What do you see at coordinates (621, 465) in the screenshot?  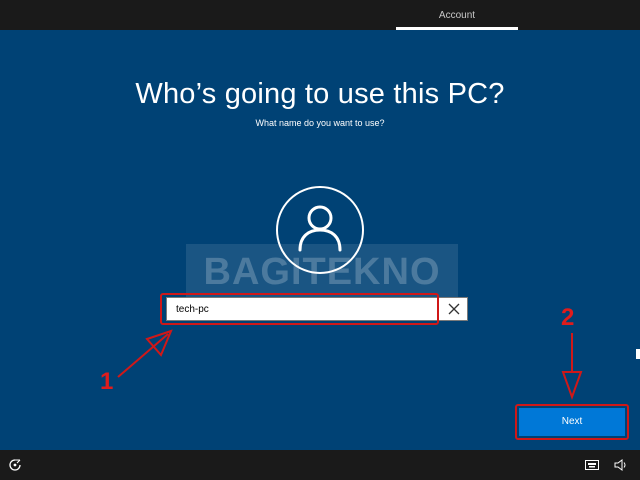 I see `volume-icon` at bounding box center [621, 465].